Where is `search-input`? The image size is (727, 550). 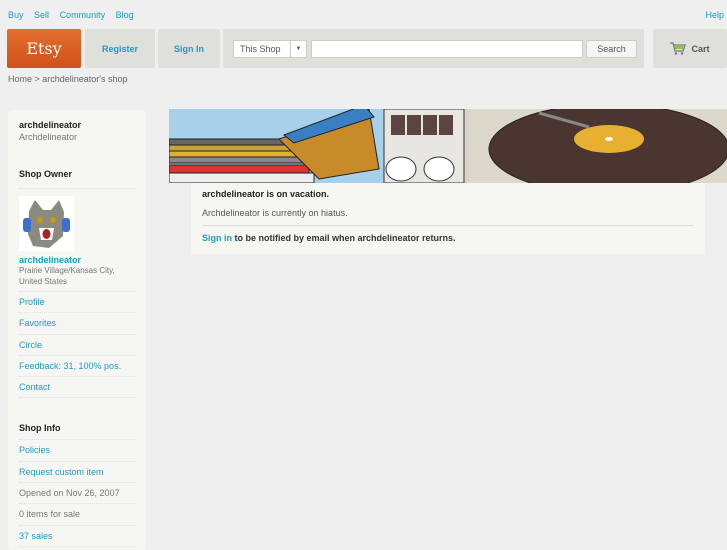 search-input is located at coordinates (447, 49).